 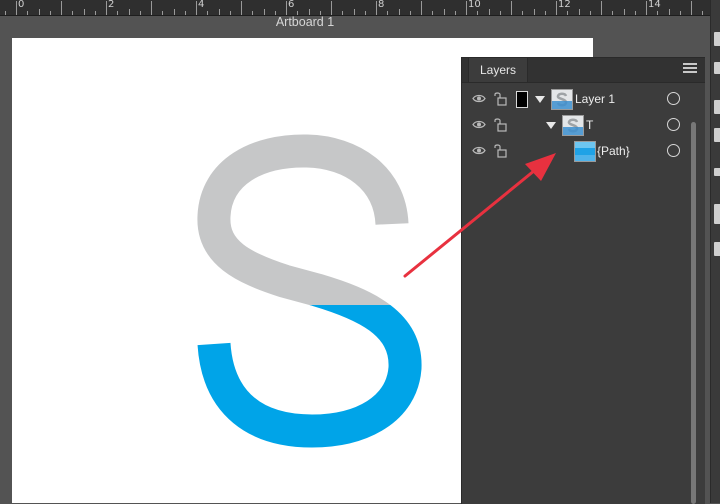 What do you see at coordinates (381, 5) in the screenshot?
I see `ruler-label: 8` at bounding box center [381, 5].